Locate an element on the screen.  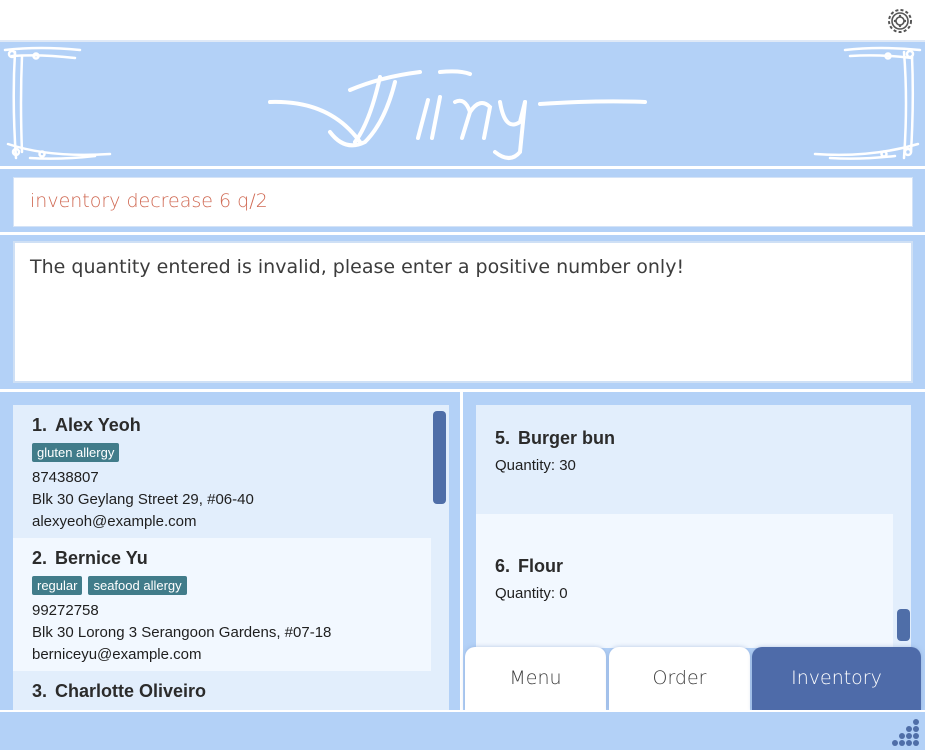
person-tags: gluten allergy is located at coordinates (231, 454).